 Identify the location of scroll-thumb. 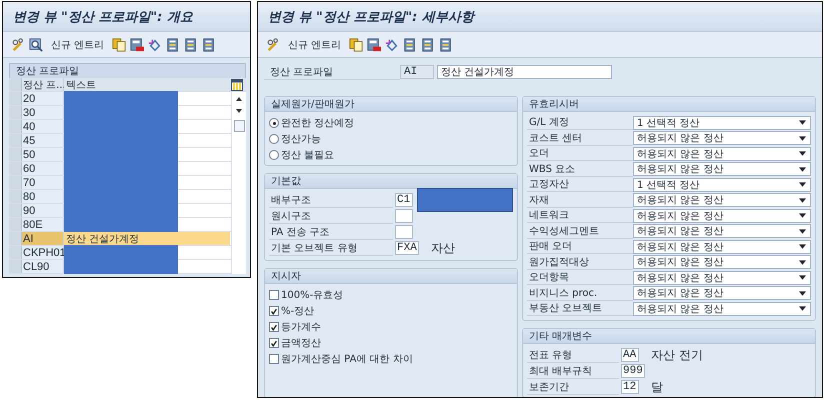
(239, 126).